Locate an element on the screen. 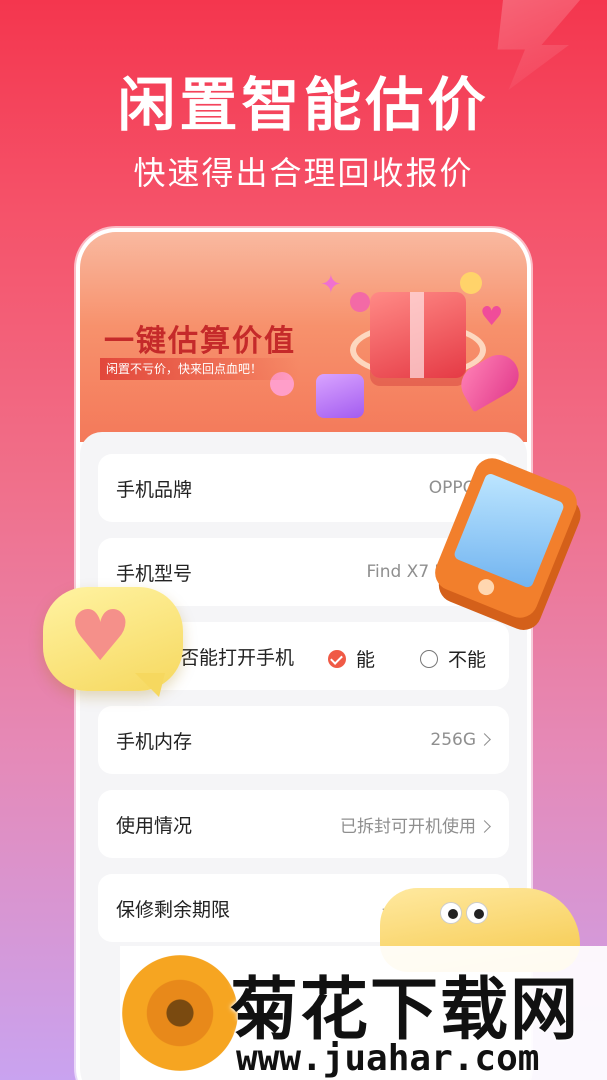  flower-logo-icon is located at coordinates (180, 1013).